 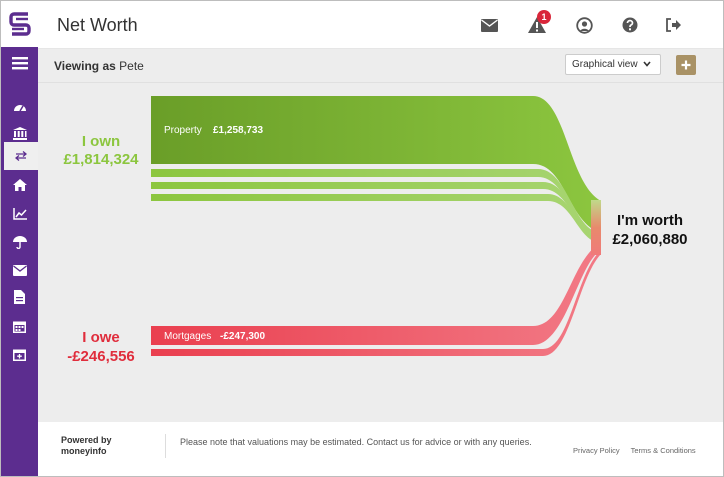 I want to click on alerts-badge: 1, so click(x=544, y=17).